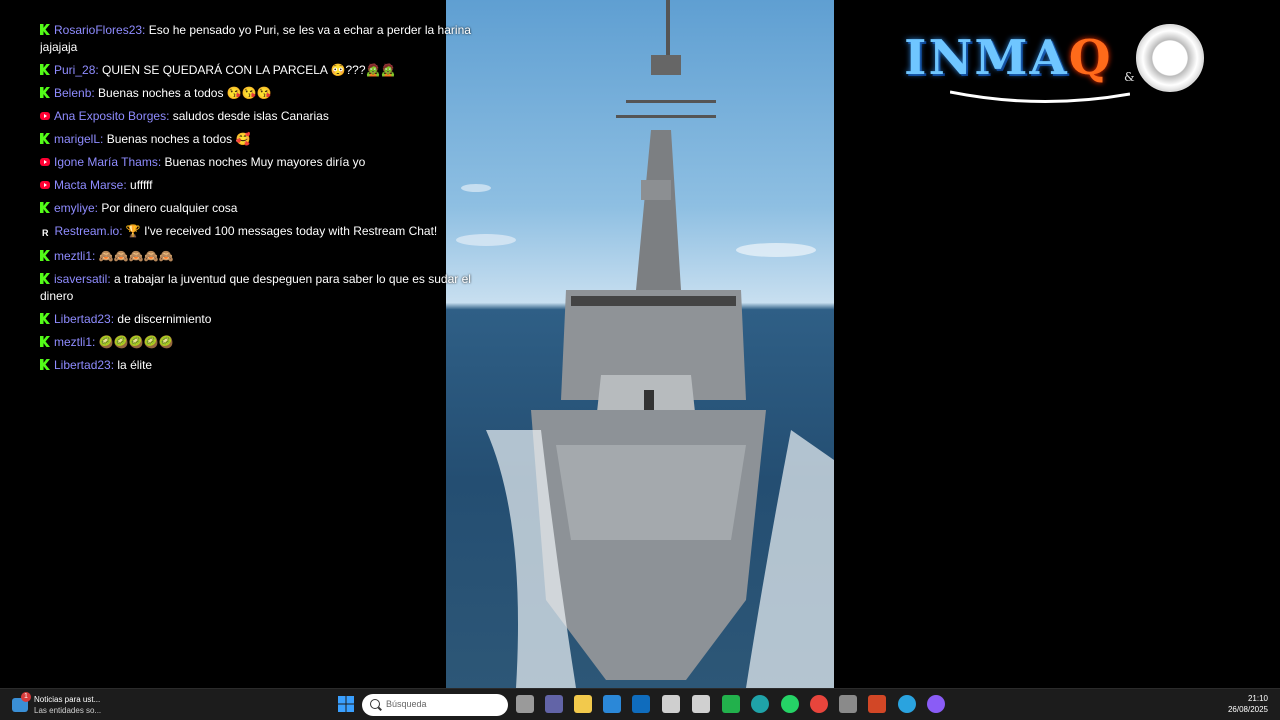 Image resolution: width=1280 pixels, height=720 pixels. Describe the element at coordinates (45, 233) in the screenshot. I see `restream-badge-icon: R` at that location.